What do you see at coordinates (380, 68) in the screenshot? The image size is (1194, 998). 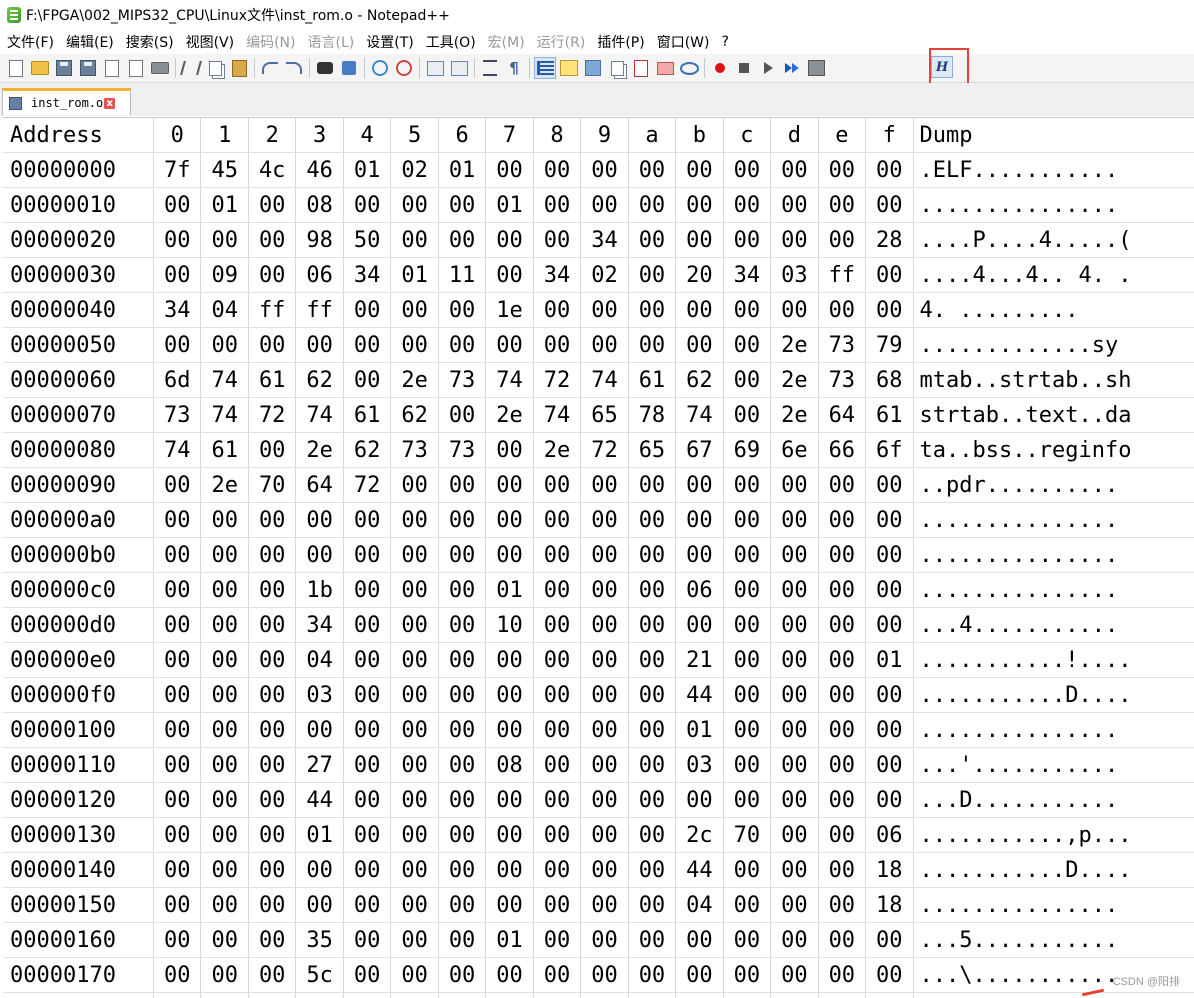 I see `zoom-in-button` at bounding box center [380, 68].